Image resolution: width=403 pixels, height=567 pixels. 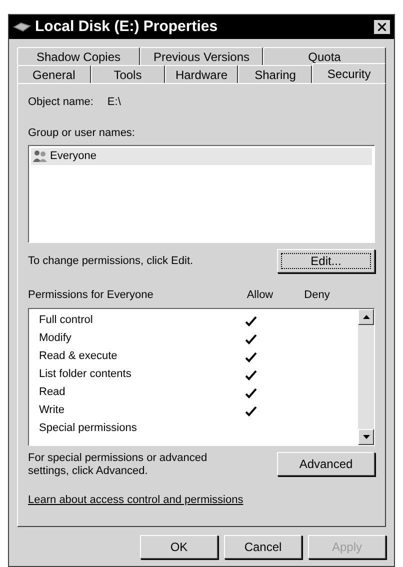 I want to click on tab: Previous Versions, so click(x=201, y=56).